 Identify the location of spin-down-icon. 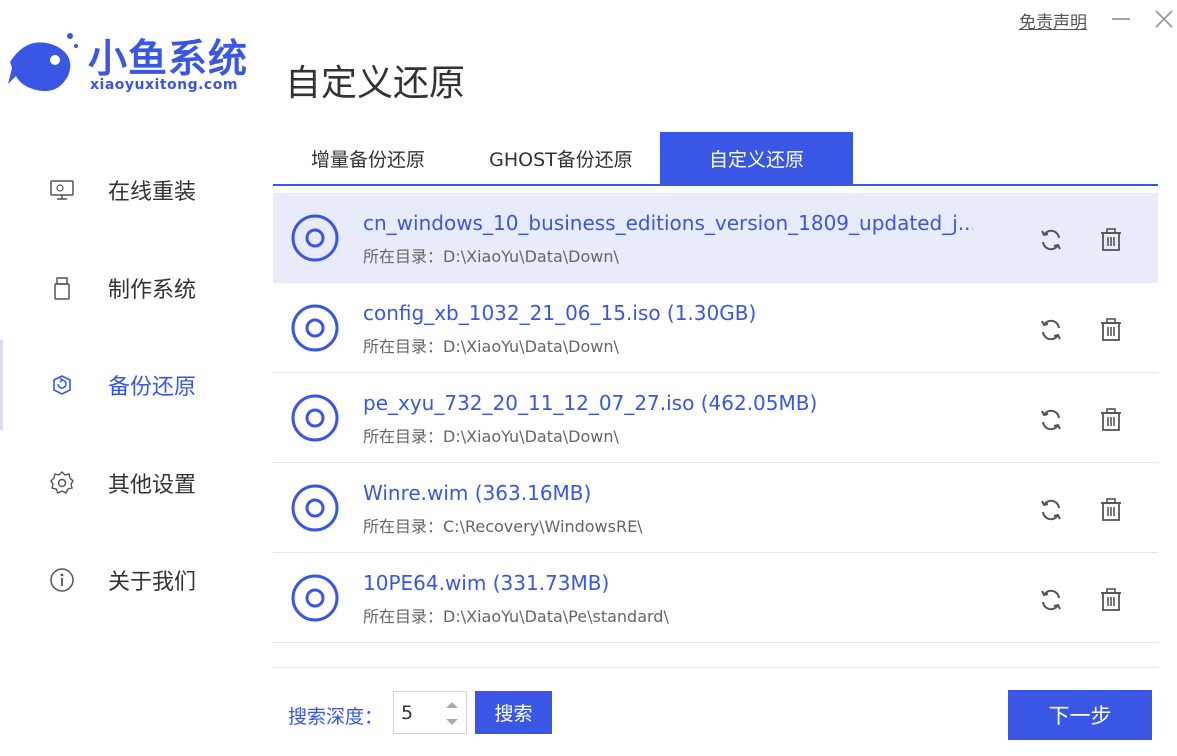
(452, 722).